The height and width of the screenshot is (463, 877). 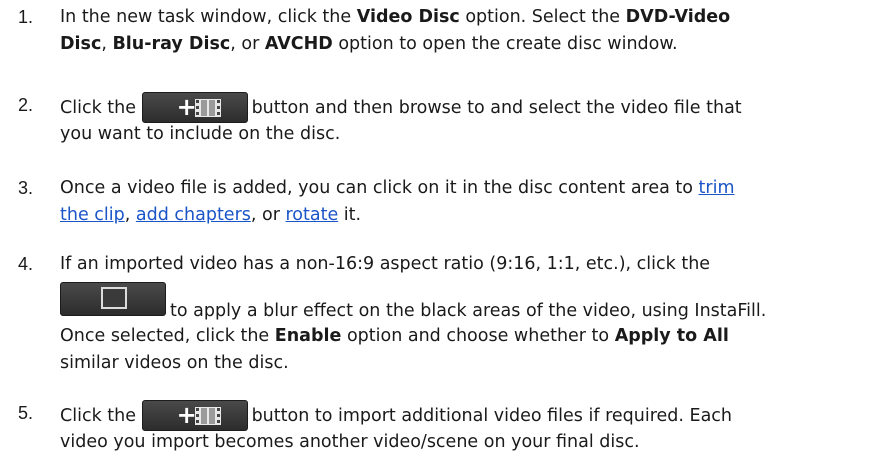 I want to click on bold-term: Disc, so click(x=81, y=44).